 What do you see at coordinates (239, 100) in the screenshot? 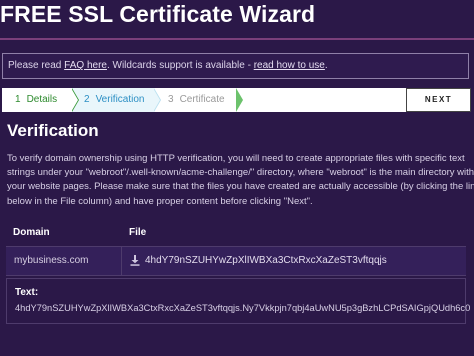
I see `step-arrow` at bounding box center [239, 100].